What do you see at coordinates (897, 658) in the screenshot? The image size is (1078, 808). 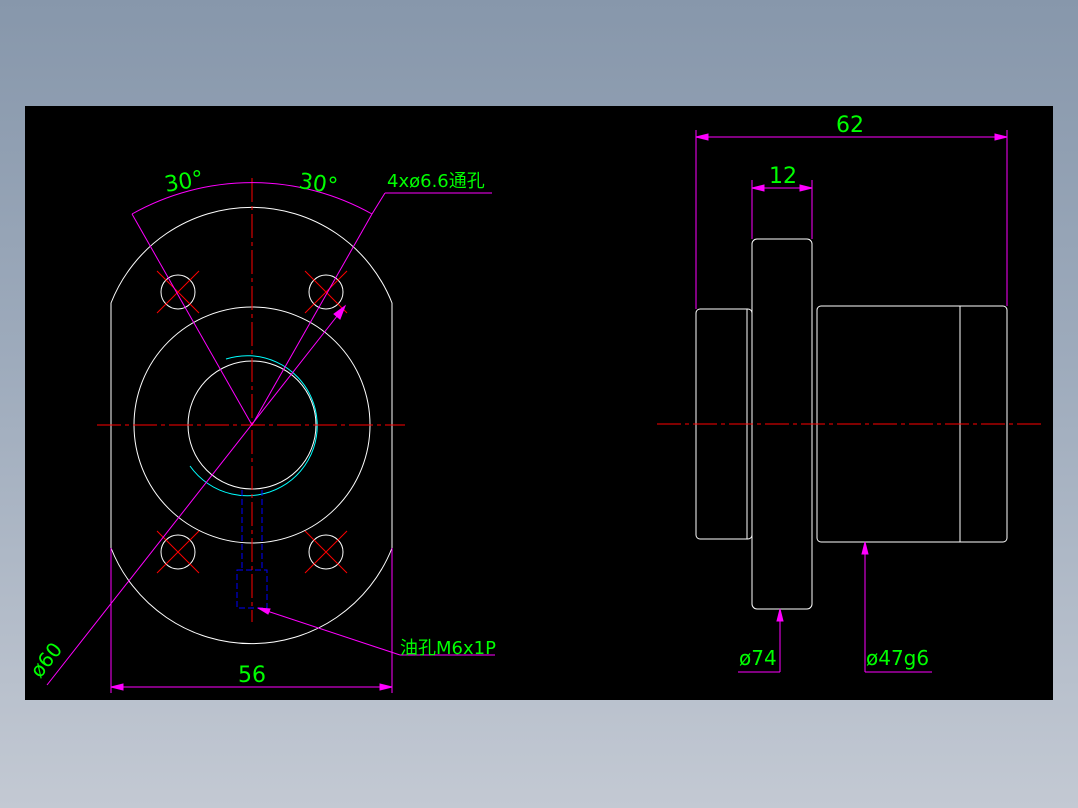 I see `body-dia-label: ø47g6` at bounding box center [897, 658].